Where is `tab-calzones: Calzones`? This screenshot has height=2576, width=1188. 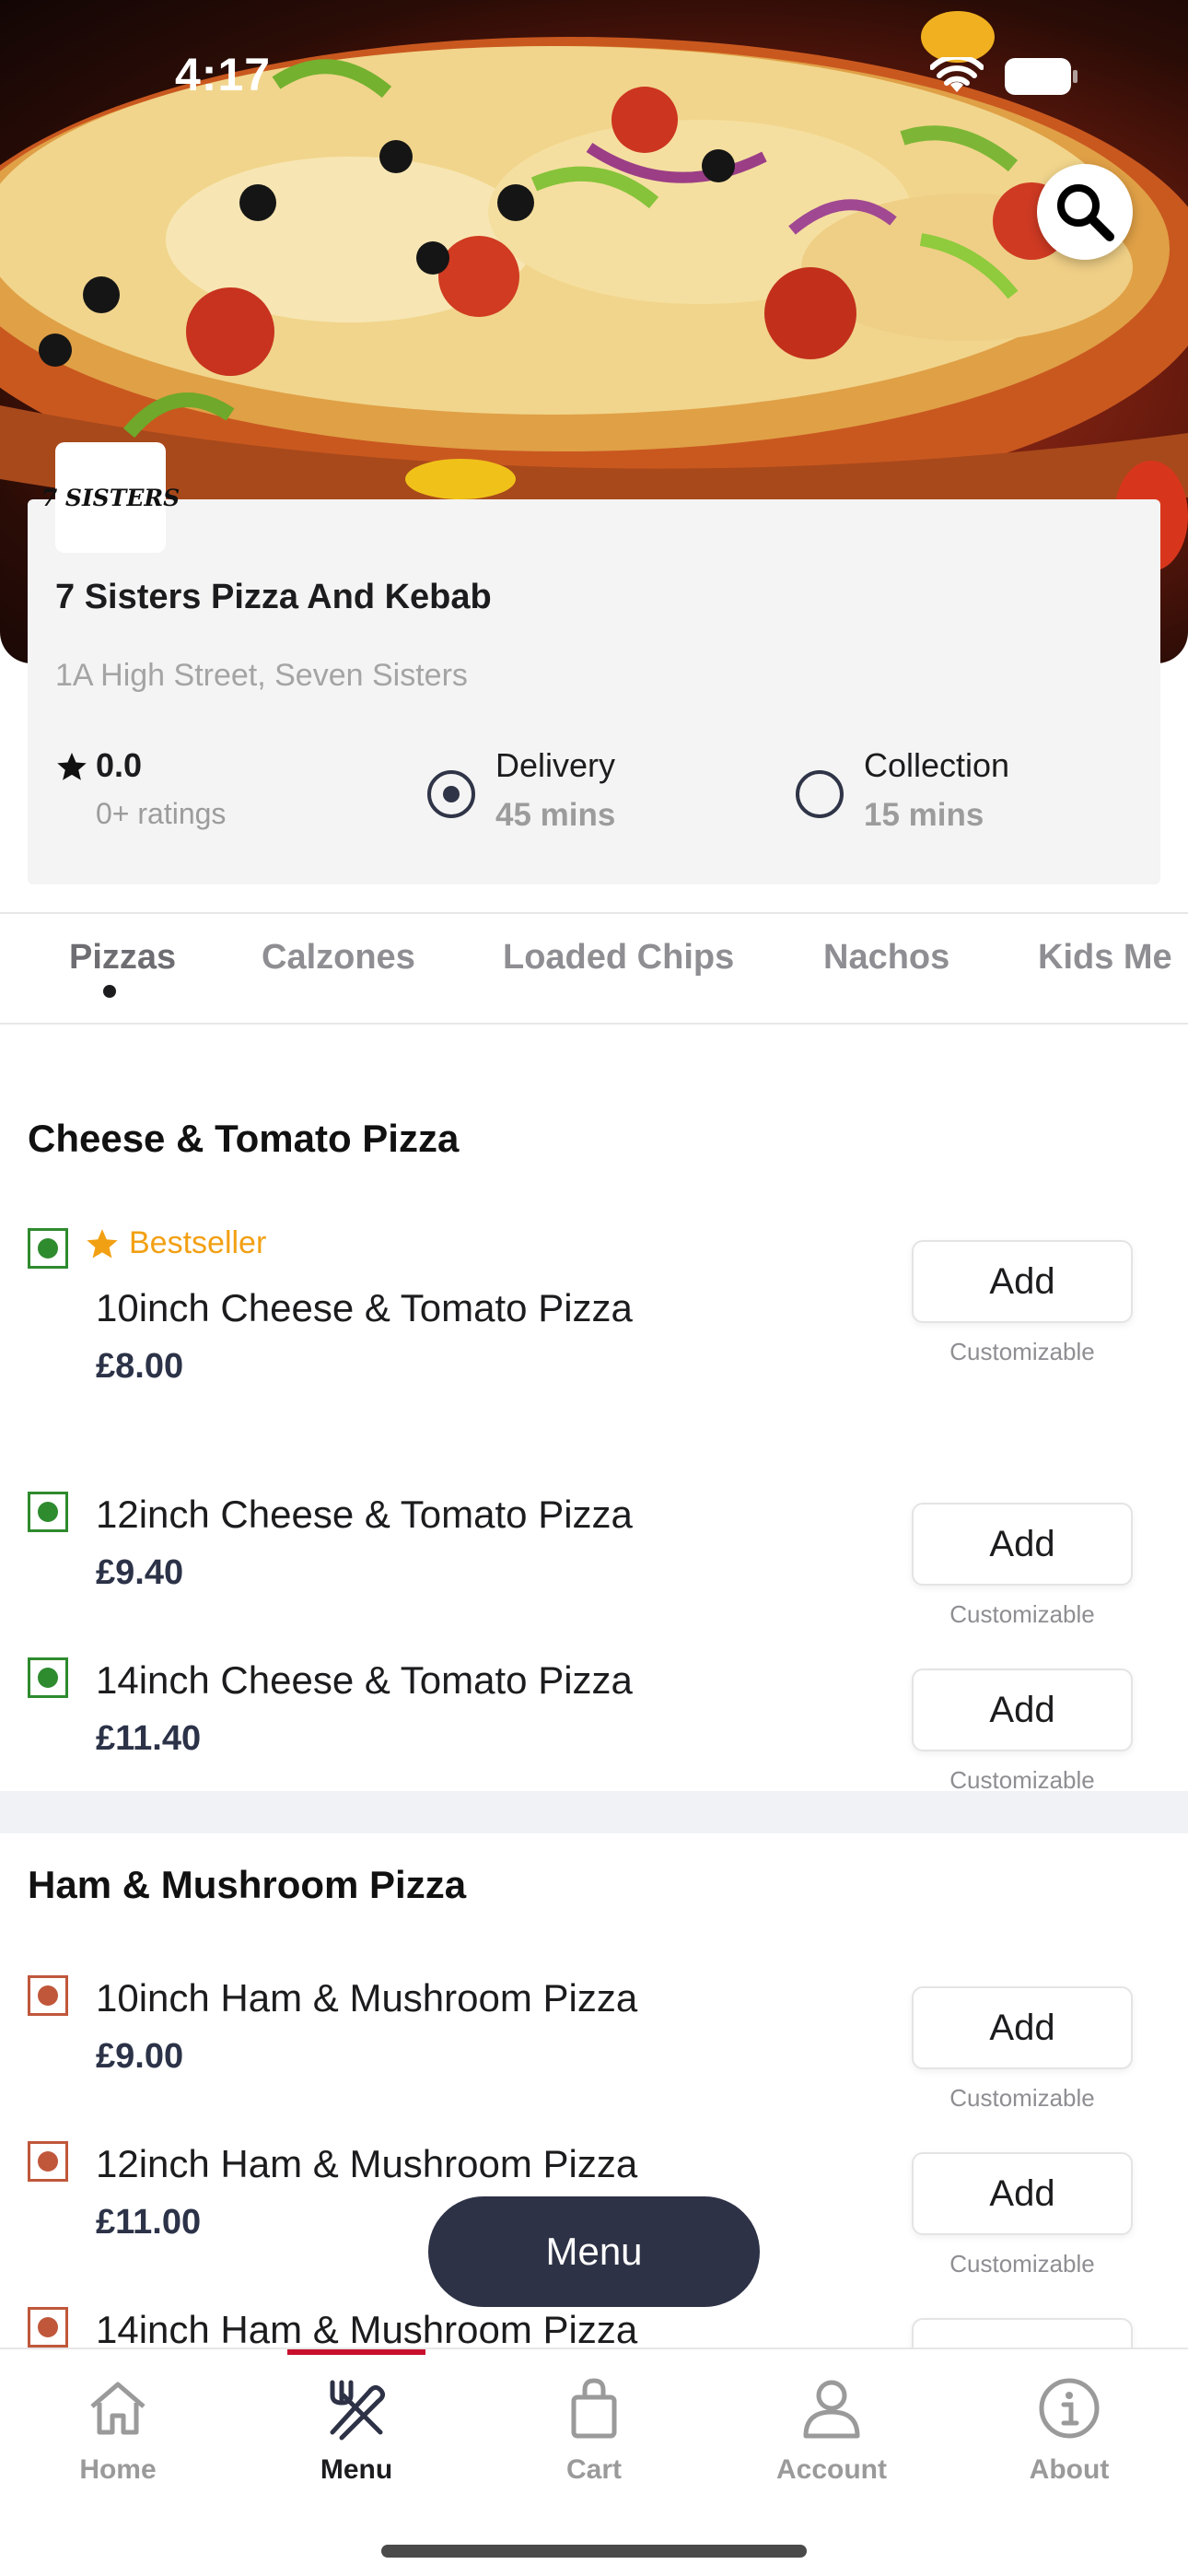
tab-calzones: Calzones is located at coordinates (338, 958).